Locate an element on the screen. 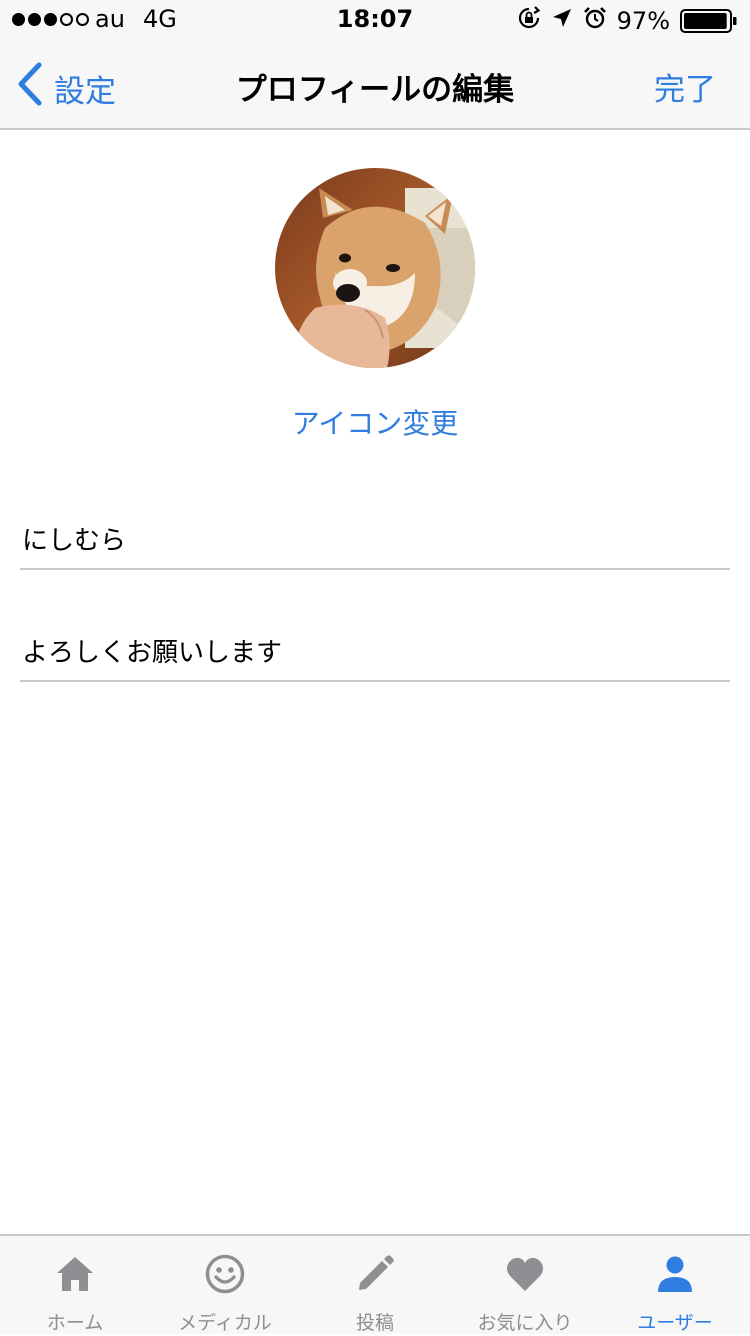 The width and height of the screenshot is (750, 1336). navigation-bar: 設定 プロフィールの編集 完了 is located at coordinates (375, 84).